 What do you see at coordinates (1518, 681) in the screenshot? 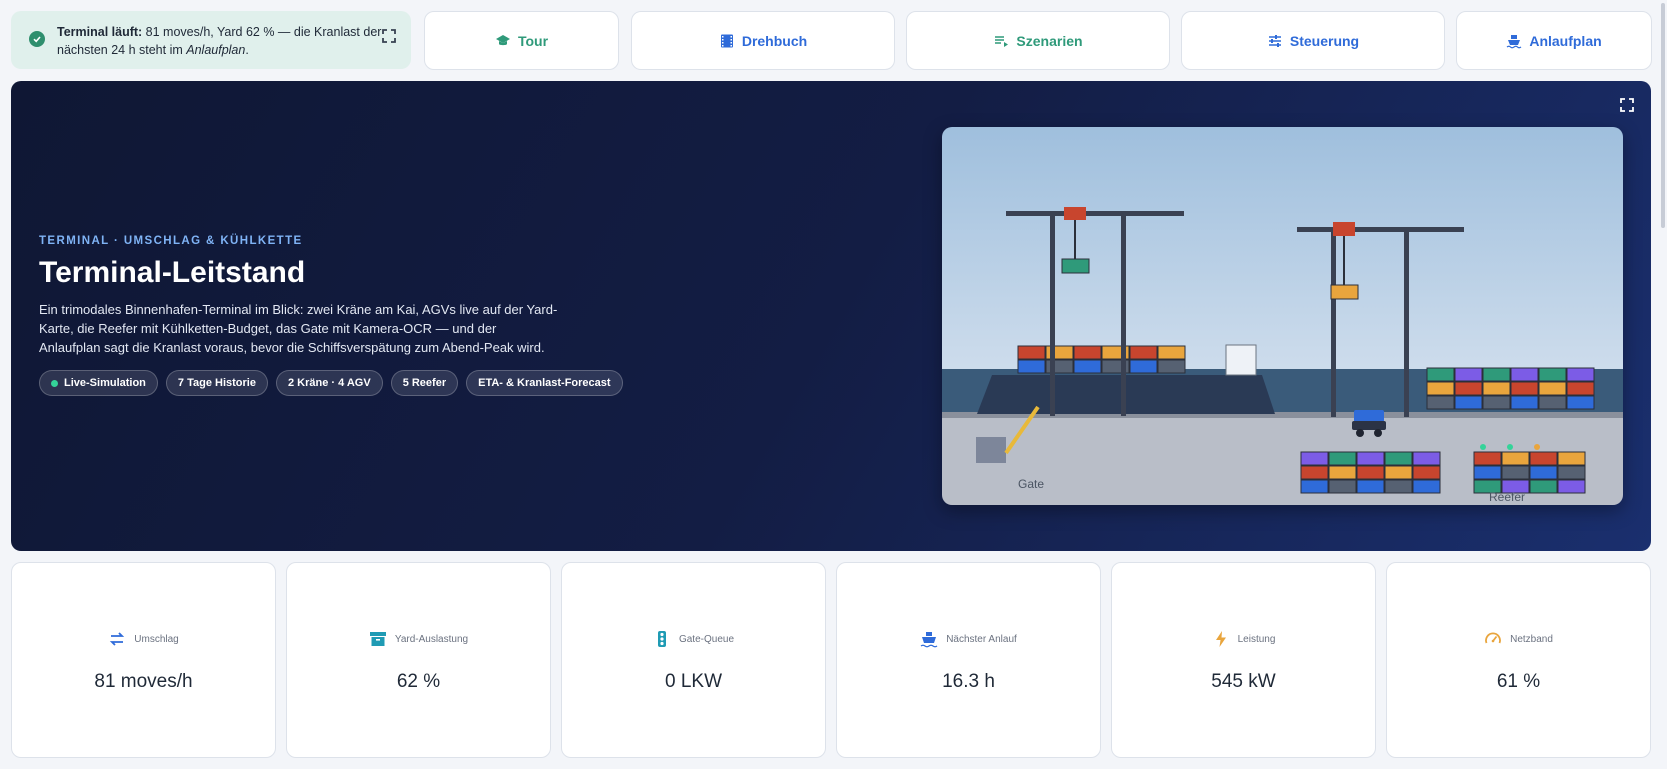
I see `kpi-value: 61 %` at bounding box center [1518, 681].